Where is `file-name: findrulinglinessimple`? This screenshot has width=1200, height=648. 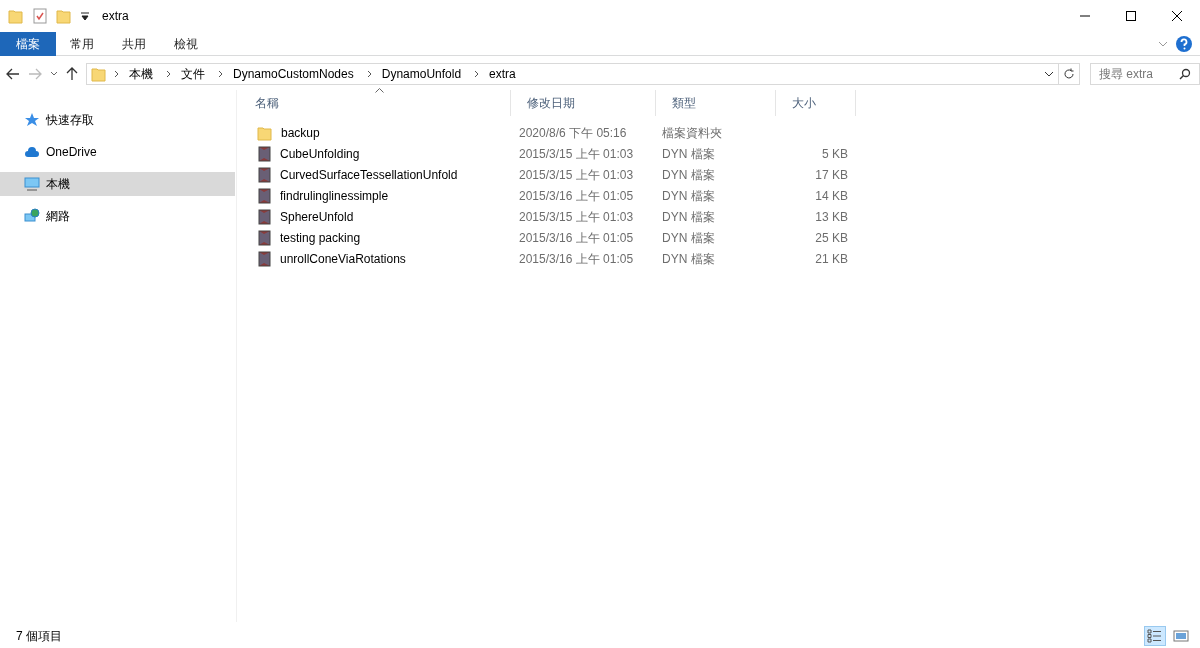
file-name: findrulinglinessimple is located at coordinates (334, 195).